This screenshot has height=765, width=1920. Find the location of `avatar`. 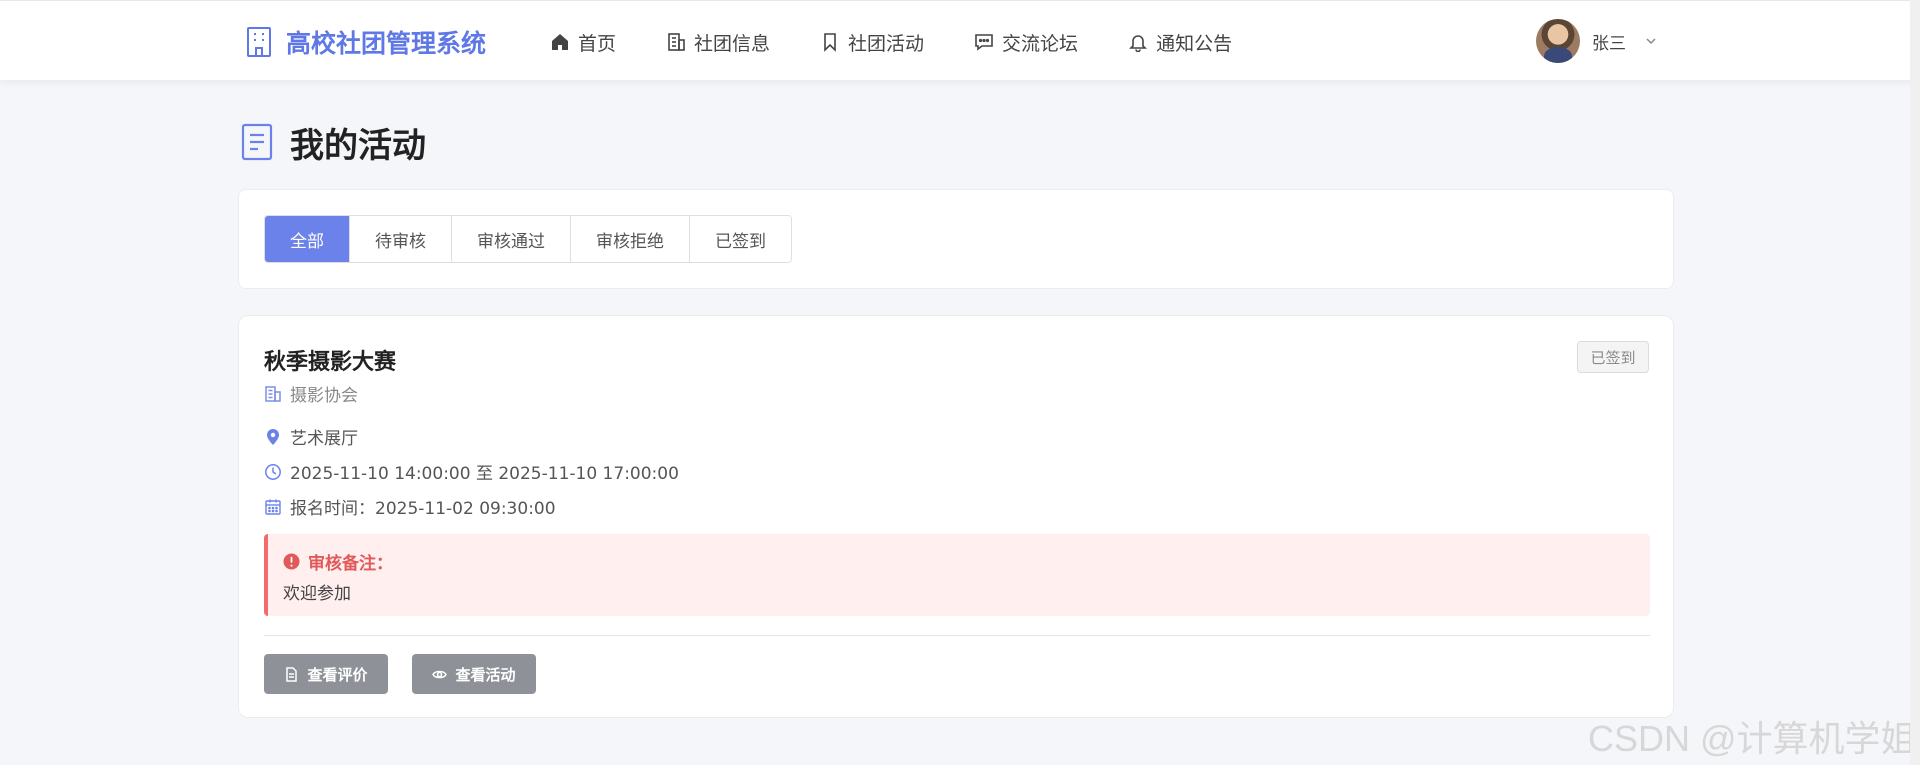

avatar is located at coordinates (1558, 41).